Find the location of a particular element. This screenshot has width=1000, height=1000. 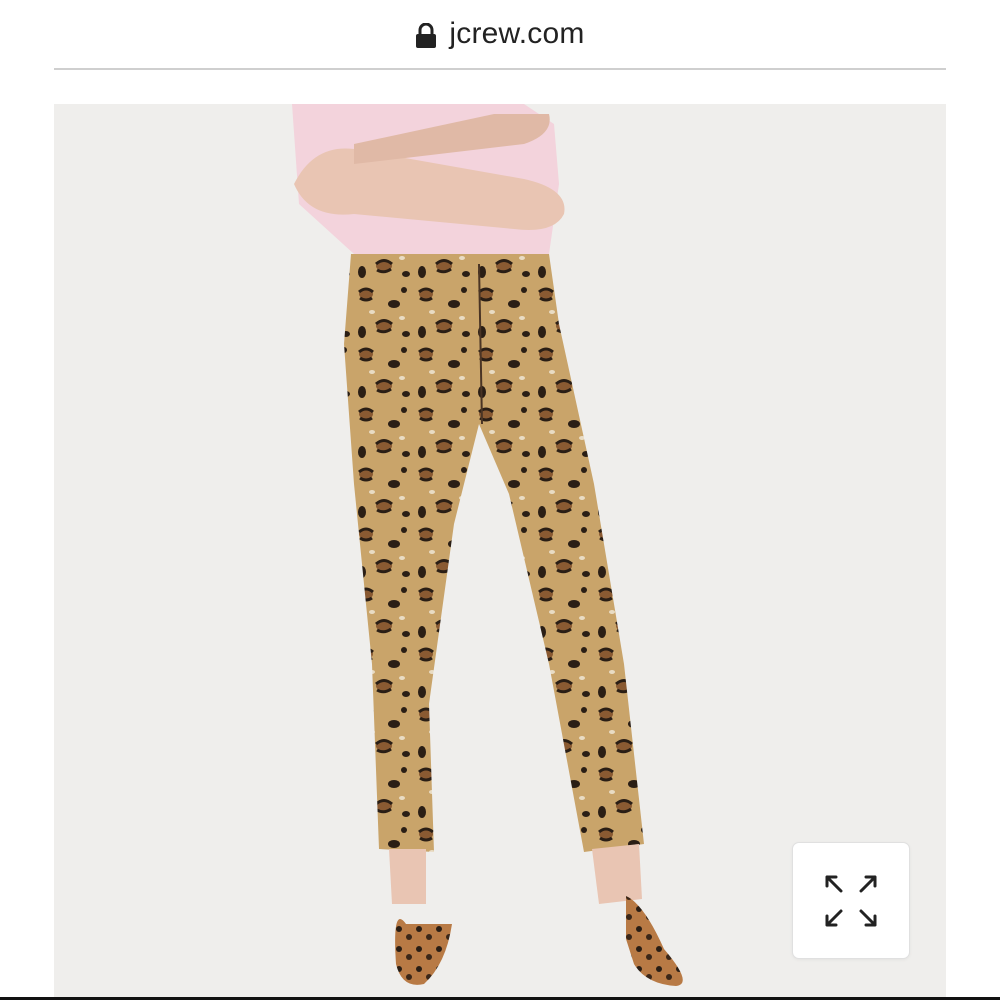

lock-icon is located at coordinates (426, 35).